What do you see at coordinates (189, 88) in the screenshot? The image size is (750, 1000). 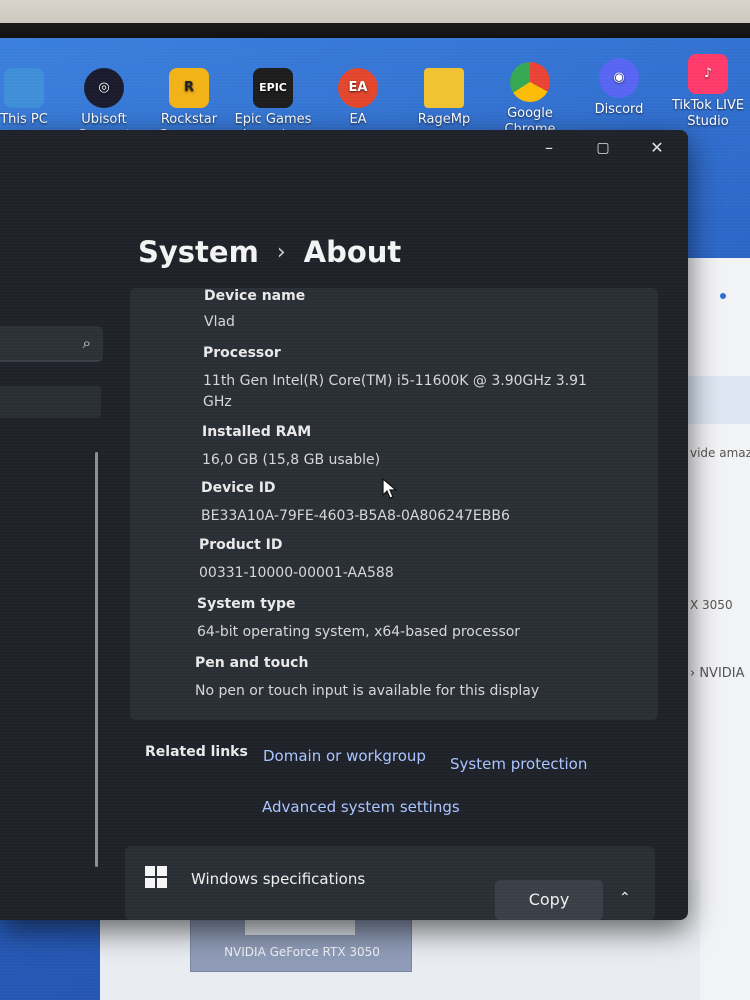 I see `rockstar-icon: R` at bounding box center [189, 88].